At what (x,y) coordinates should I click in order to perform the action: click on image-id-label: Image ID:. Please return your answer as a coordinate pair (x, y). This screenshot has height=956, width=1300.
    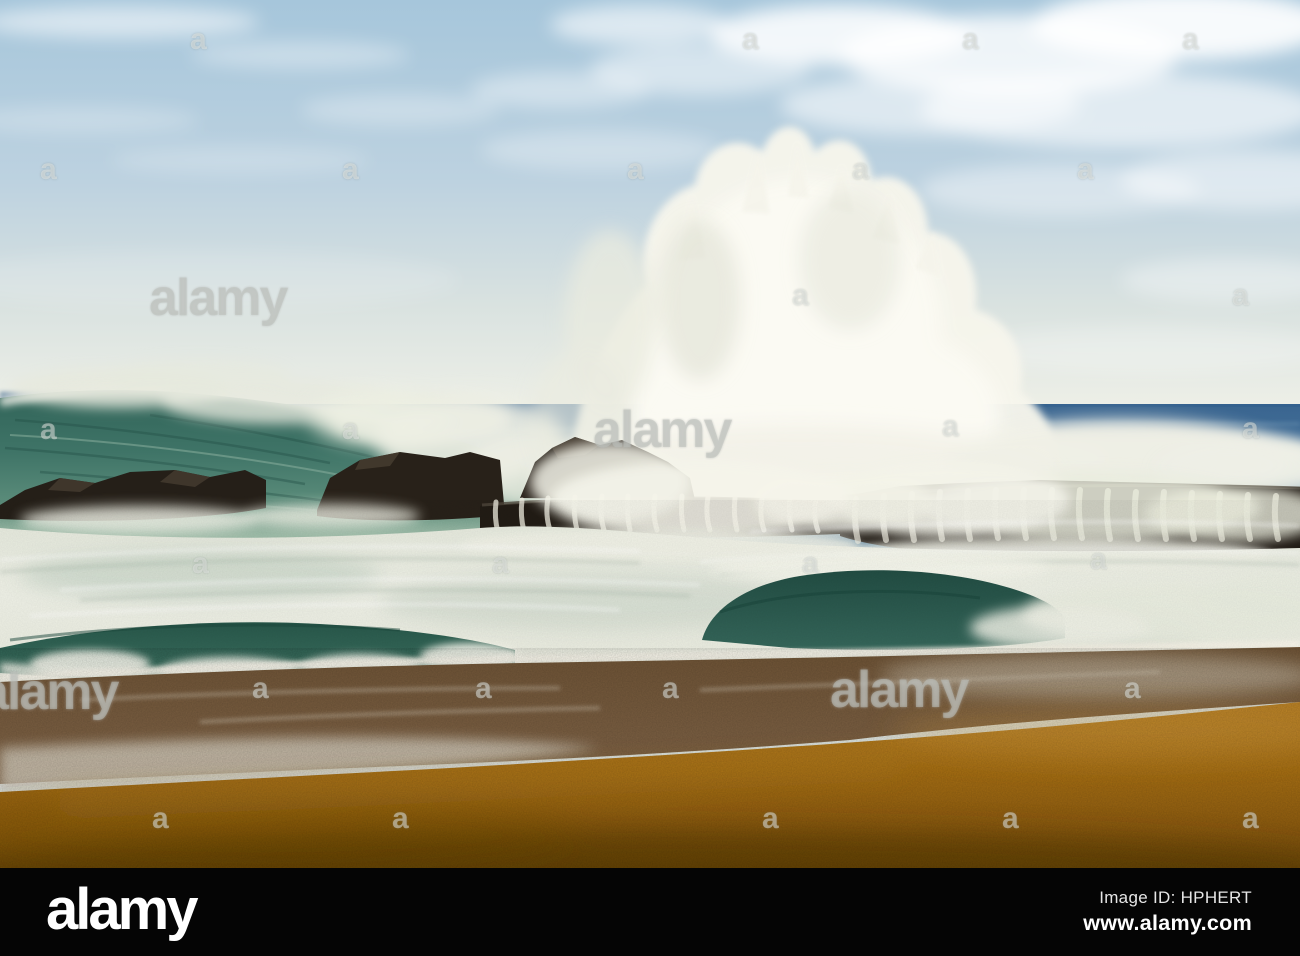
    Looking at the image, I should click on (1137, 897).